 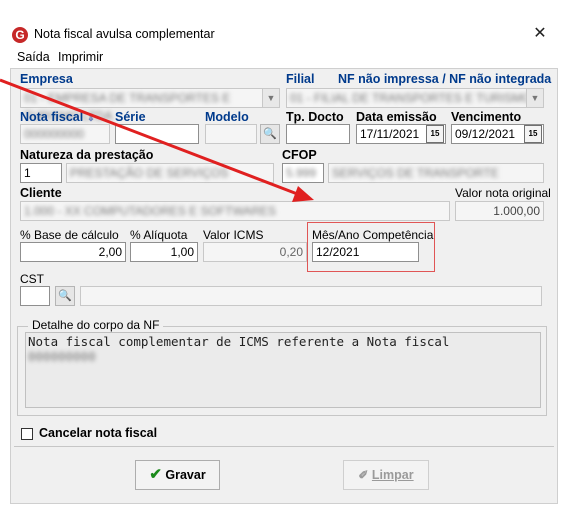 What do you see at coordinates (150, 137) in the screenshot?
I see `annotation-arrow-line` at bounding box center [150, 137].